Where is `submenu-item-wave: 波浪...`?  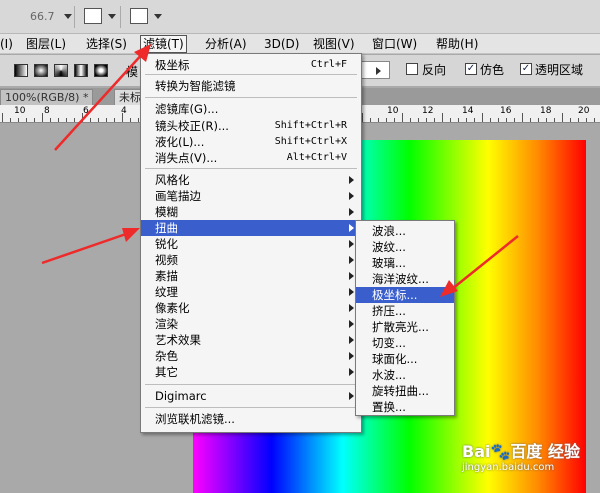
submenu-item-wave: 波浪... is located at coordinates (405, 231).